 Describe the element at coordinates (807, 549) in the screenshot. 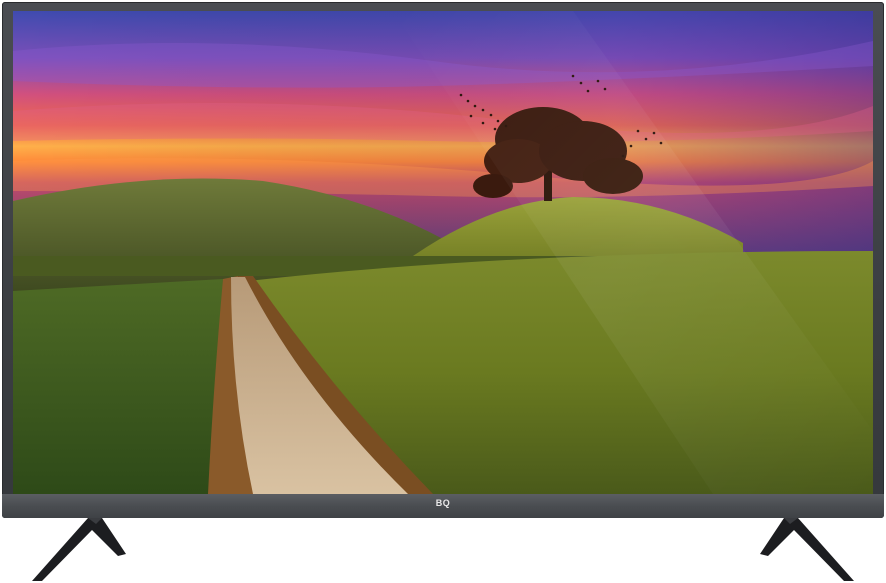

I see `right-stand-leg` at that location.